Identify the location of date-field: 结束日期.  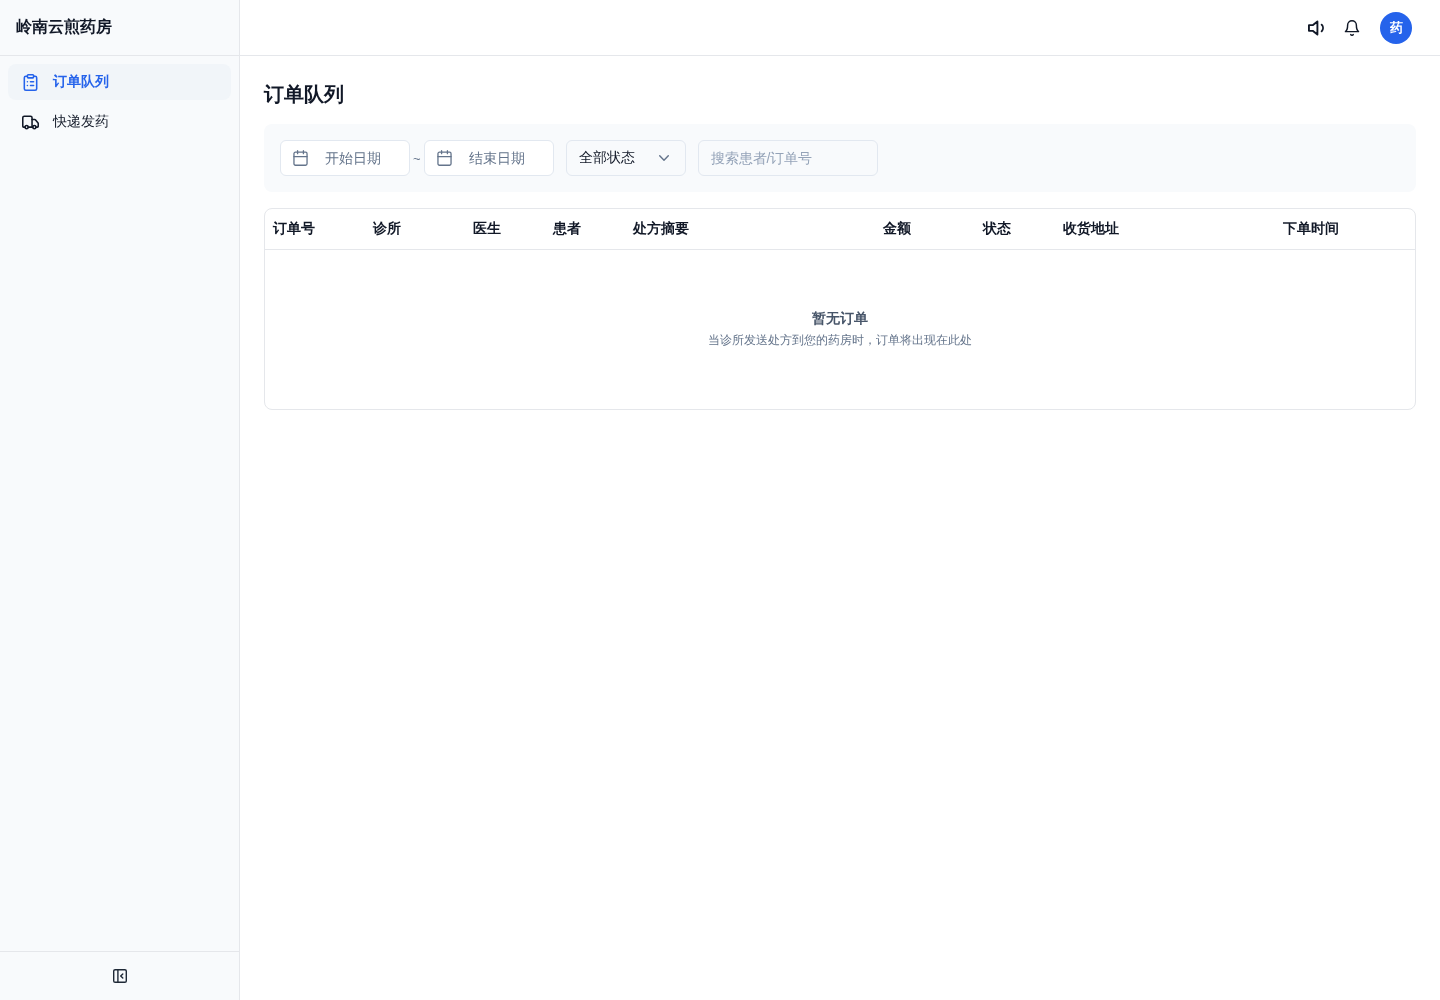
(488, 158).